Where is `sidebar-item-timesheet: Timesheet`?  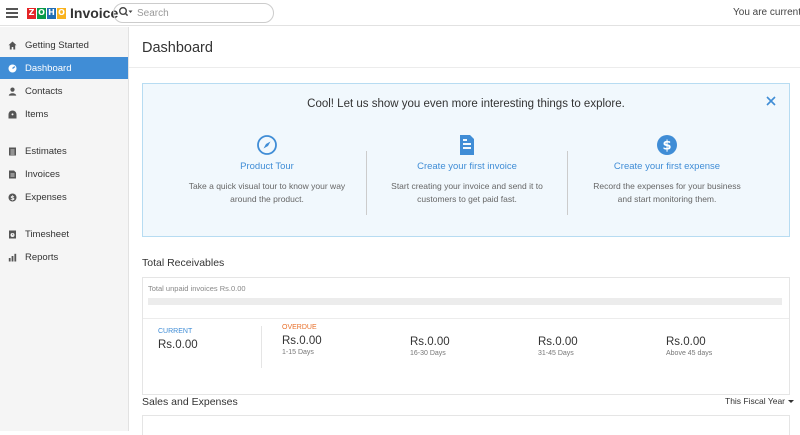
sidebar-item-timesheet: Timesheet is located at coordinates (64, 234).